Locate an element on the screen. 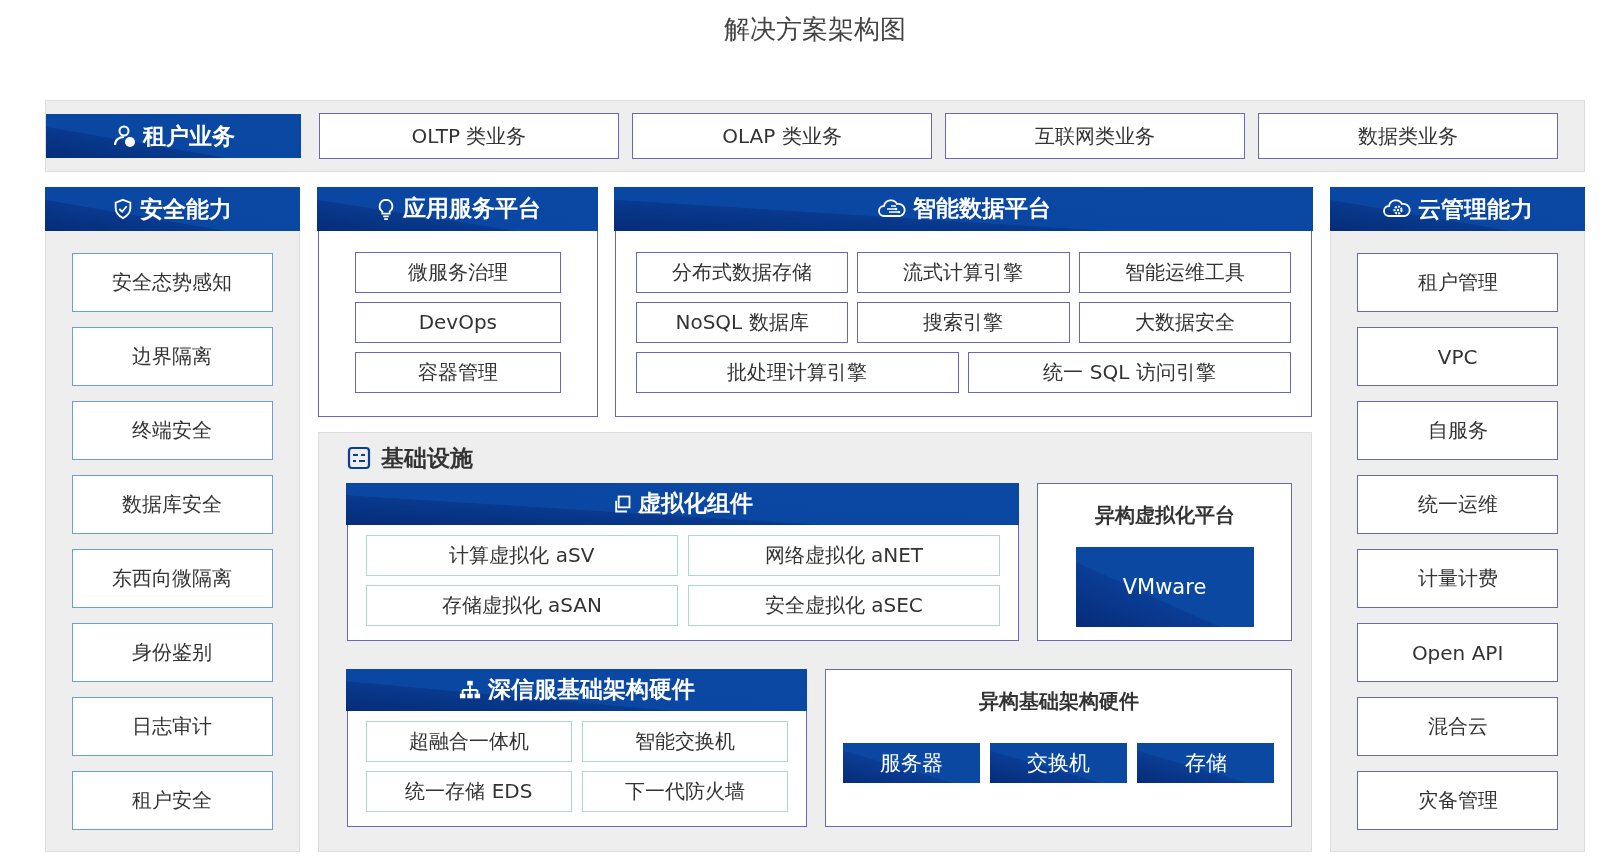 This screenshot has height=857, width=1612. data-platform-item: 统一 SQL 访问引擎 is located at coordinates (1130, 372).